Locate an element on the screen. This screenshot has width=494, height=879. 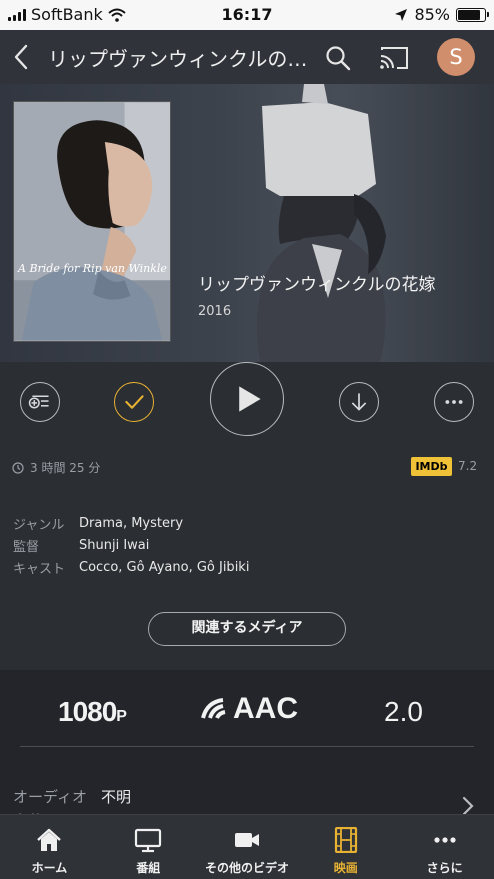
detail-value: Drama, Mystery is located at coordinates (131, 523).